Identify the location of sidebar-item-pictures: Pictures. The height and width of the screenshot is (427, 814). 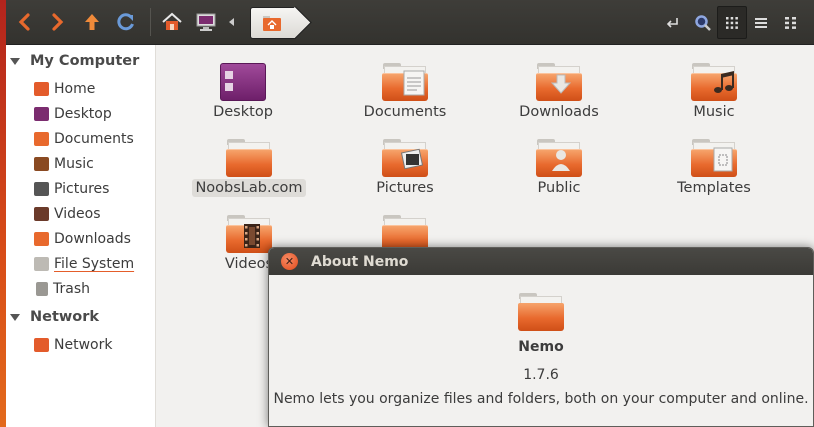
(71, 189).